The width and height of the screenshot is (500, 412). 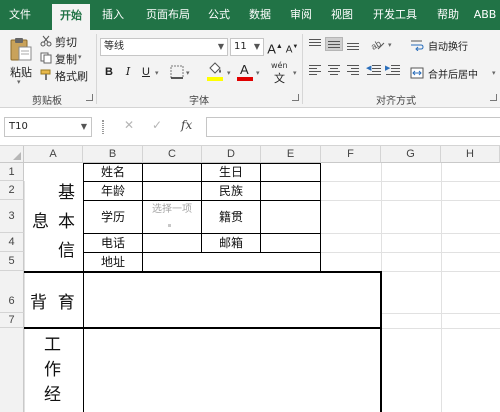 I want to click on bottom-align-icon, so click(x=353, y=44).